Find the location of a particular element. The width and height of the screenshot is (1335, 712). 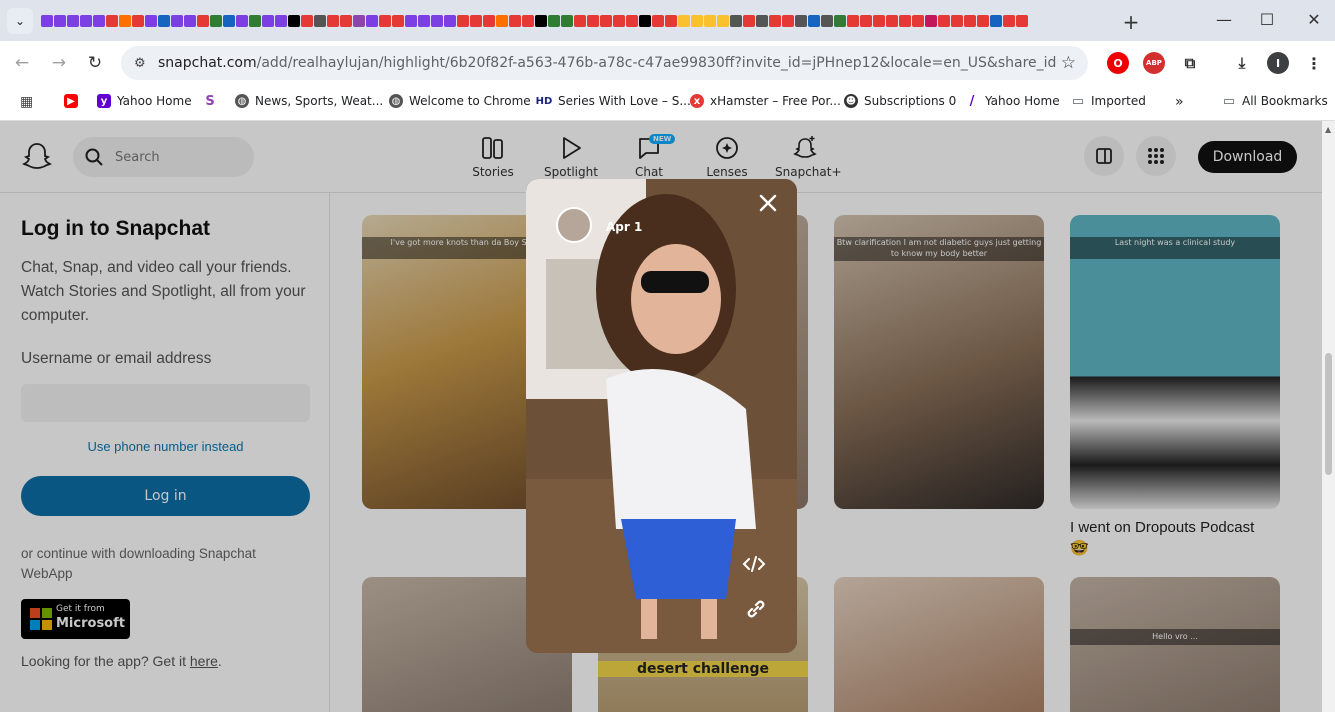

tab-search-button: ⌄ is located at coordinates (20, 20).